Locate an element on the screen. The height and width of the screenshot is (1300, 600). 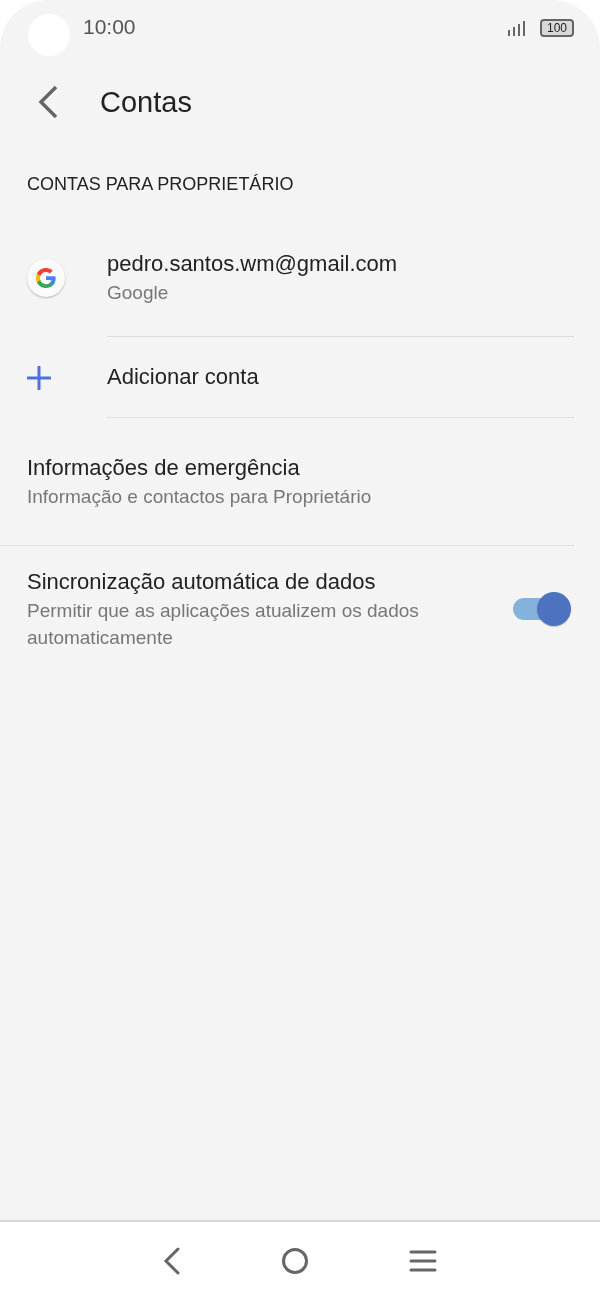
account-title: pedro.santos.wm@gmail.com is located at coordinates (253, 264).